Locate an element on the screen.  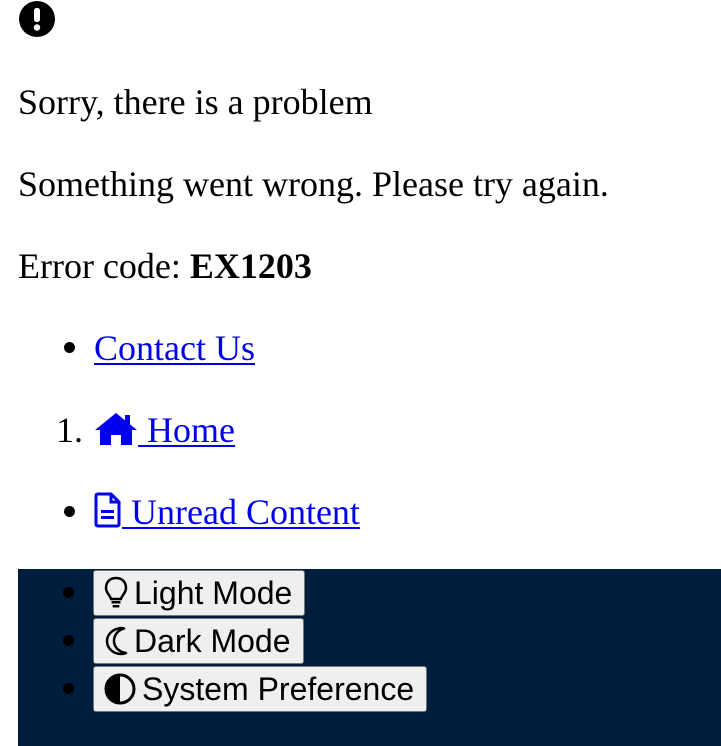
home-icon is located at coordinates (116, 429).